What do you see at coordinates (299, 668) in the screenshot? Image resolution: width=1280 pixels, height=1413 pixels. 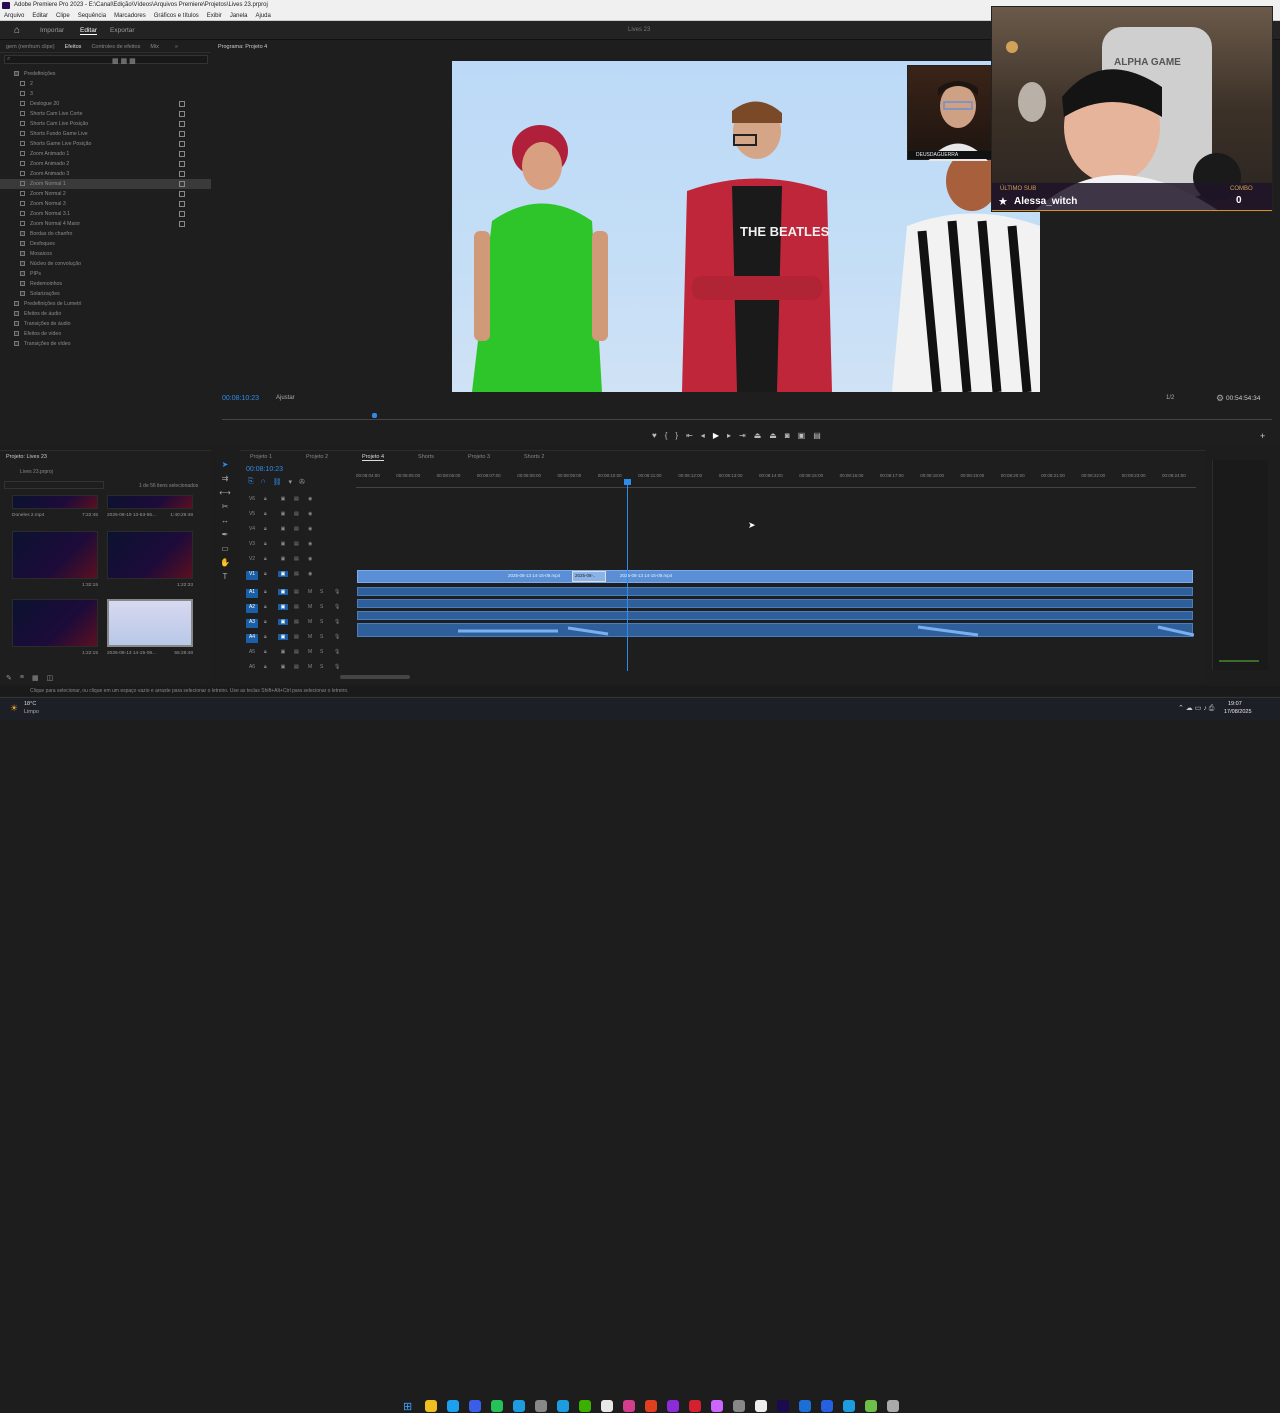 I see `audio-track-header: A6 🔒︎ ▣ ▤ M S 🎙︎` at bounding box center [299, 668].